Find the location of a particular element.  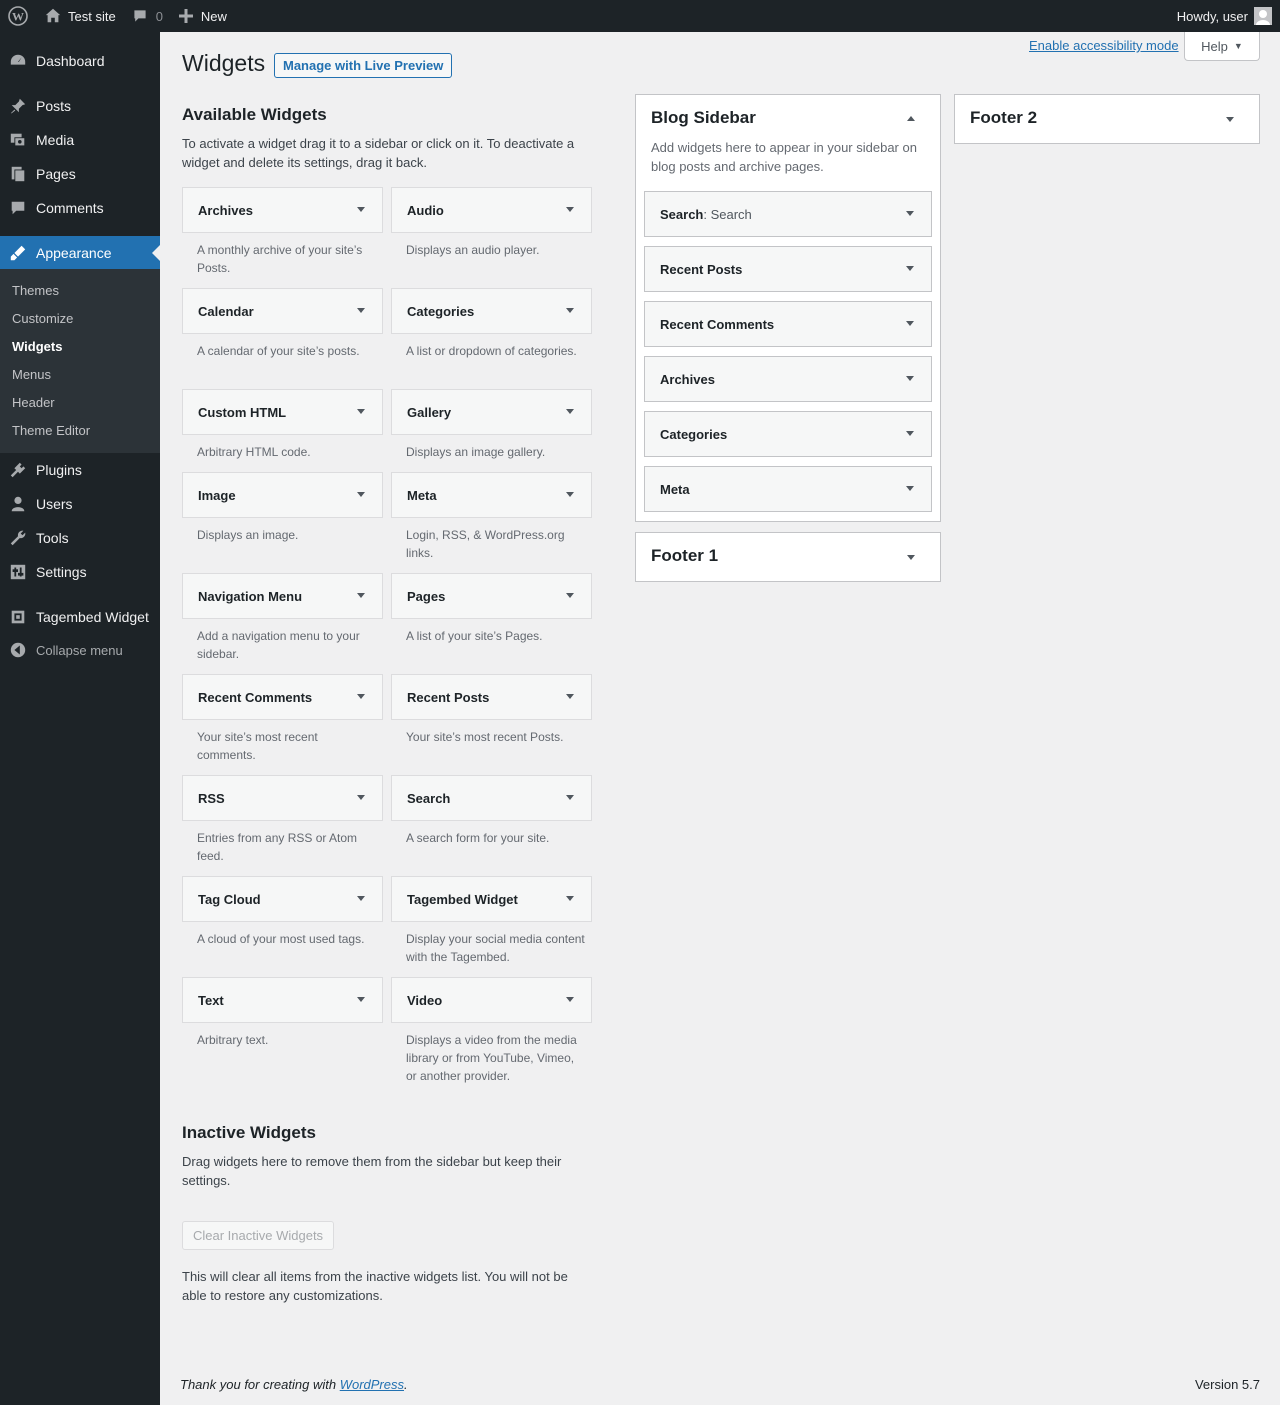

widget-title: Categories is located at coordinates (441, 311).